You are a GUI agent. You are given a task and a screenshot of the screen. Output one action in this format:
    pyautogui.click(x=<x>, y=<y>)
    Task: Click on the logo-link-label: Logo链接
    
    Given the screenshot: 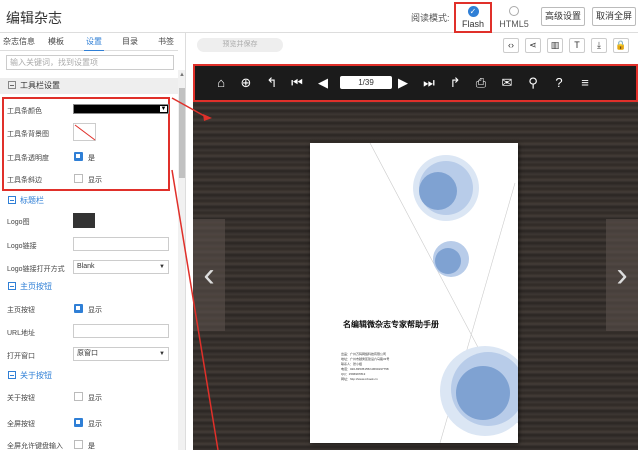 What is the action you would take?
    pyautogui.click(x=22, y=246)
    